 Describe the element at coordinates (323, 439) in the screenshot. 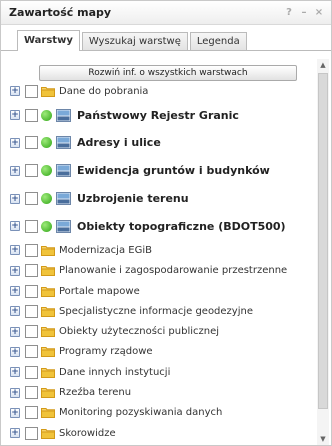

I see `scroll-down-icon: ▼` at that location.